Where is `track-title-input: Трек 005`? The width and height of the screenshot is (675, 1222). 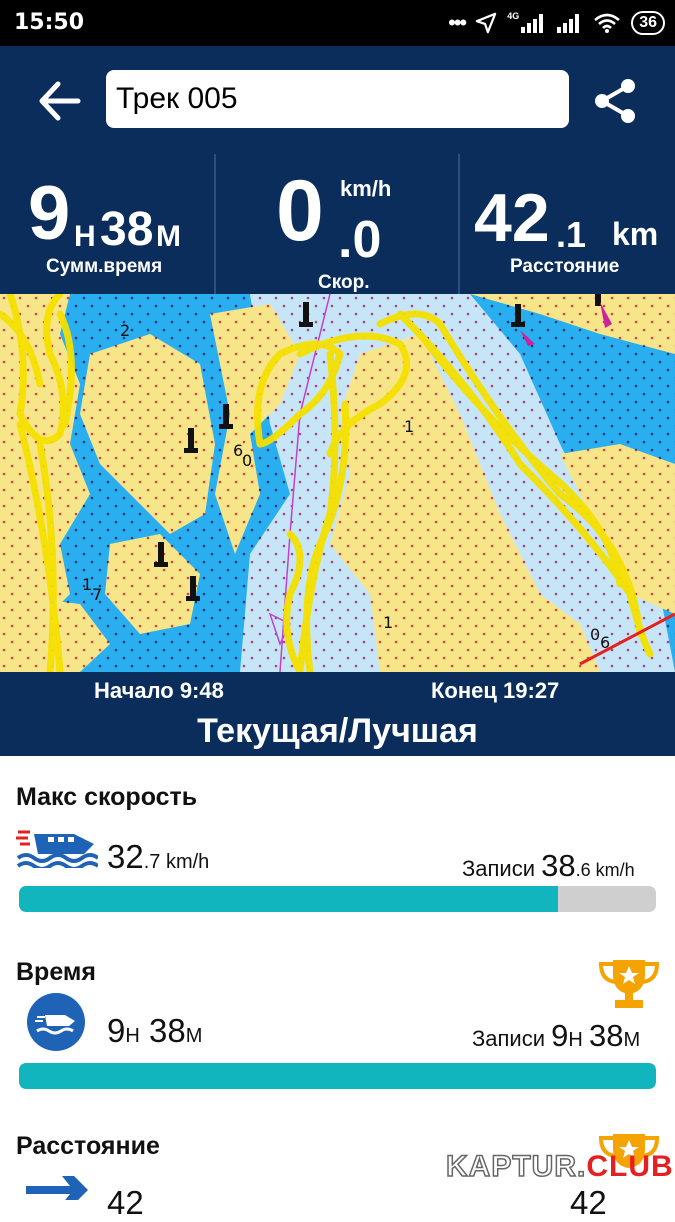 track-title-input: Трек 005 is located at coordinates (337, 99).